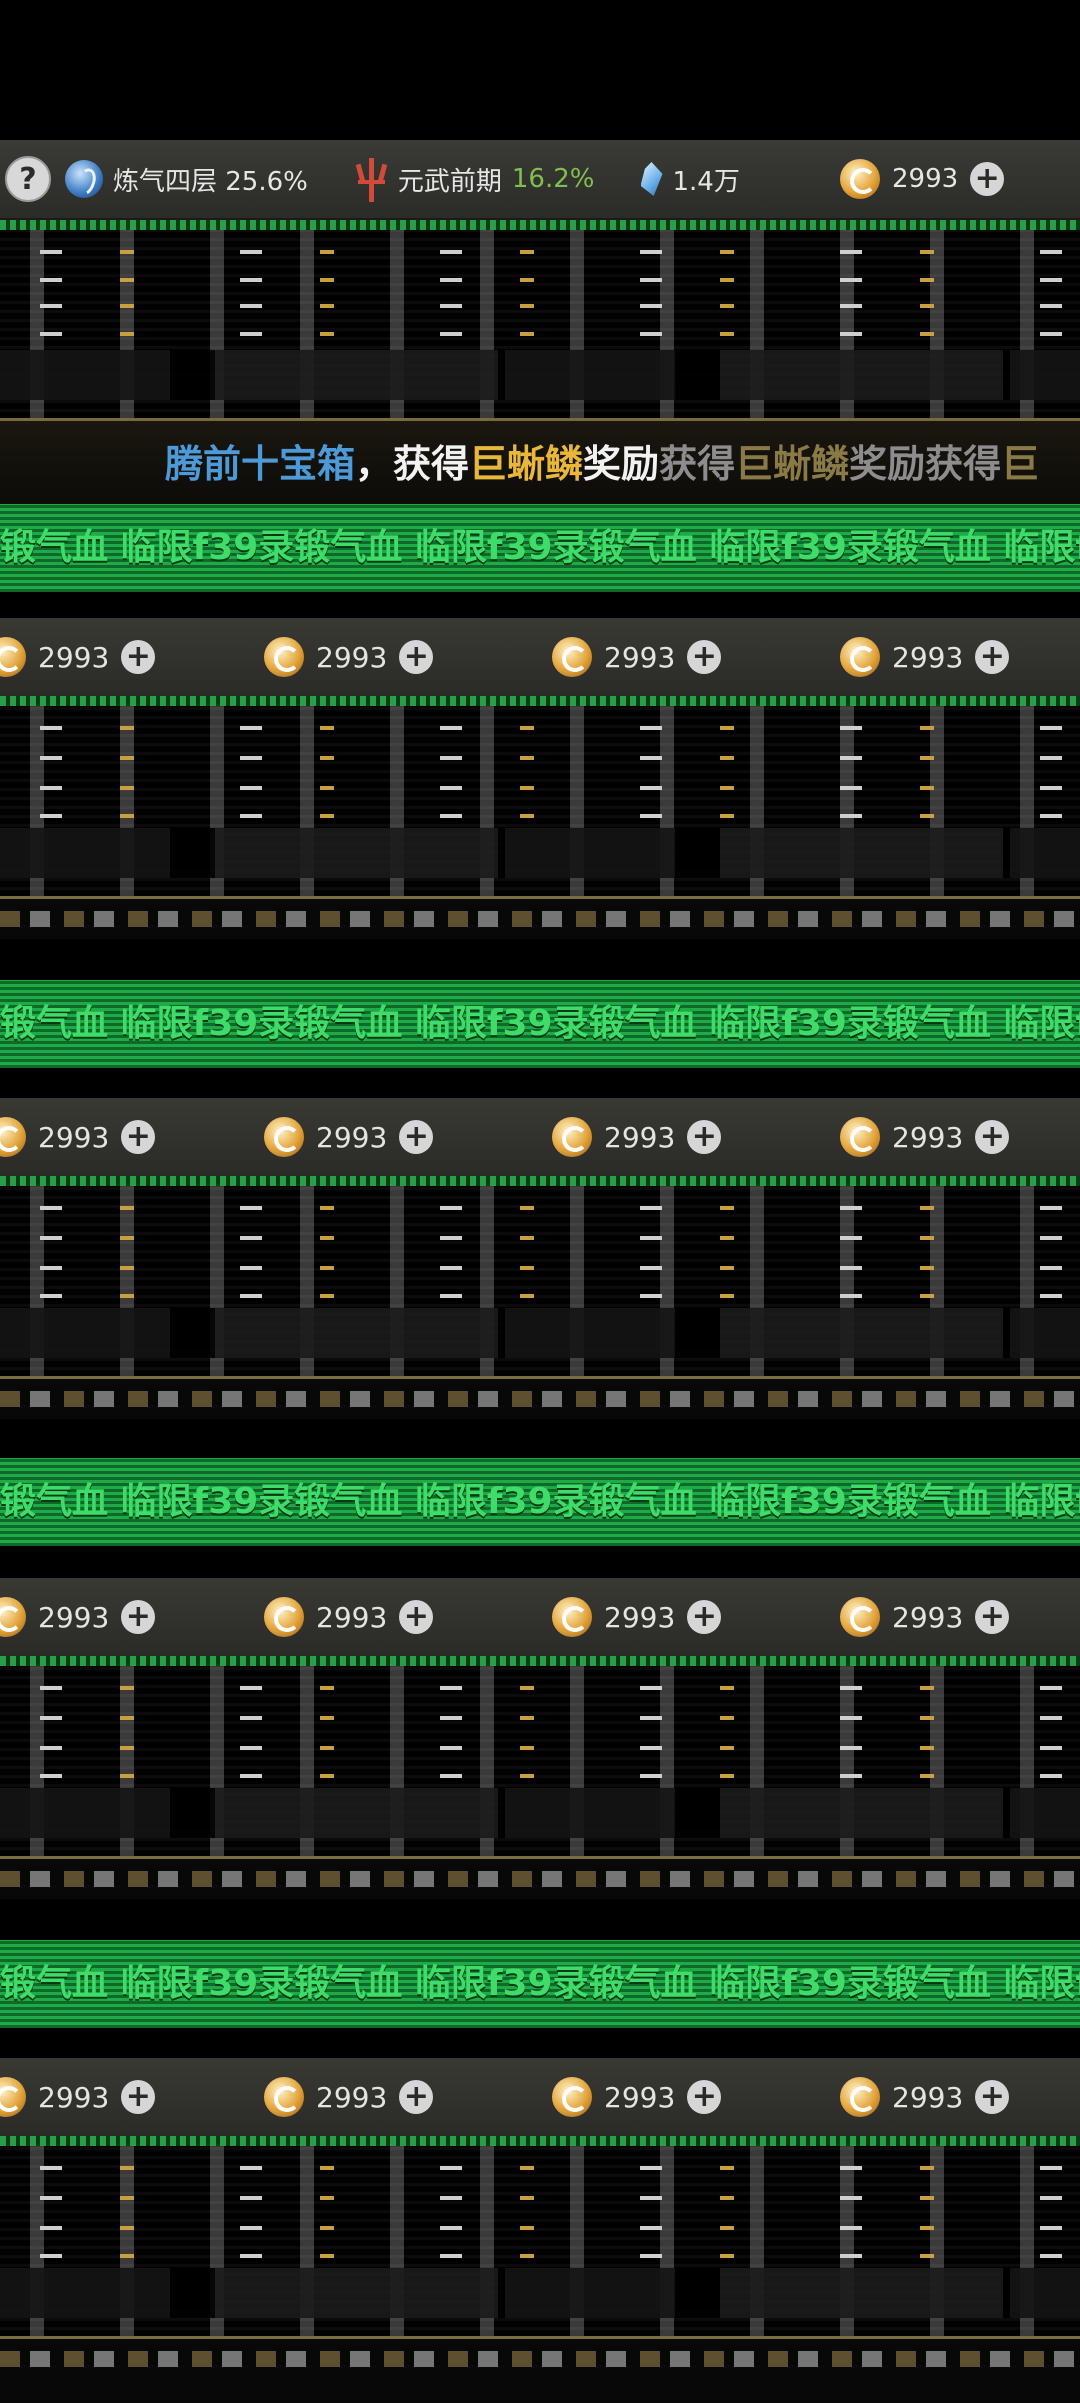  What do you see at coordinates (371, 179) in the screenshot?
I see `martial-trident-icon` at bounding box center [371, 179].